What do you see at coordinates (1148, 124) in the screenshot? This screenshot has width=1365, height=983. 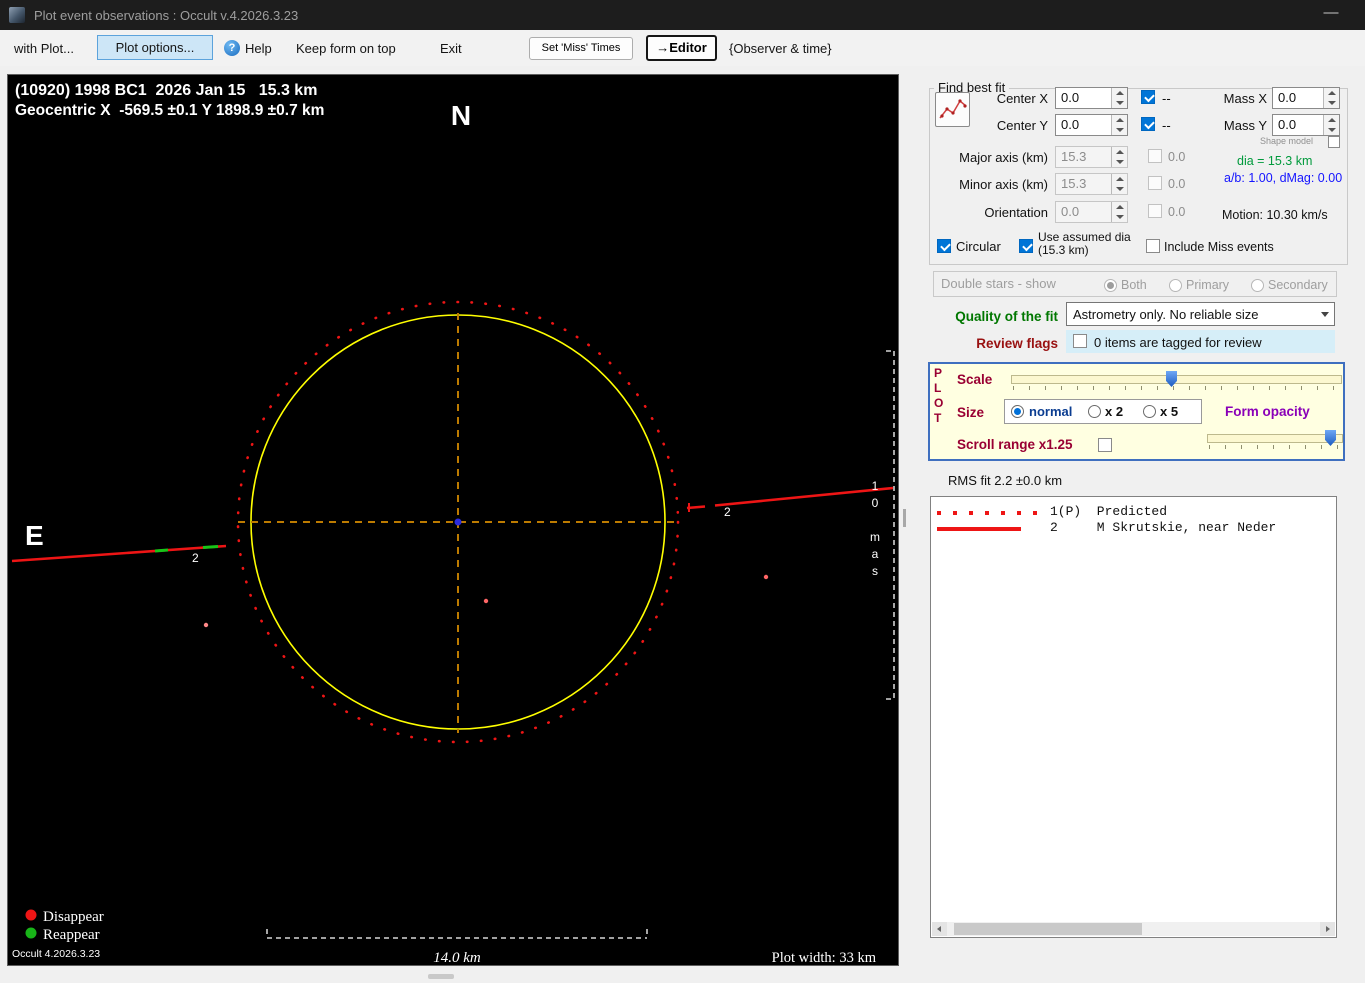 I see `center-y-fit-checkbox` at bounding box center [1148, 124].